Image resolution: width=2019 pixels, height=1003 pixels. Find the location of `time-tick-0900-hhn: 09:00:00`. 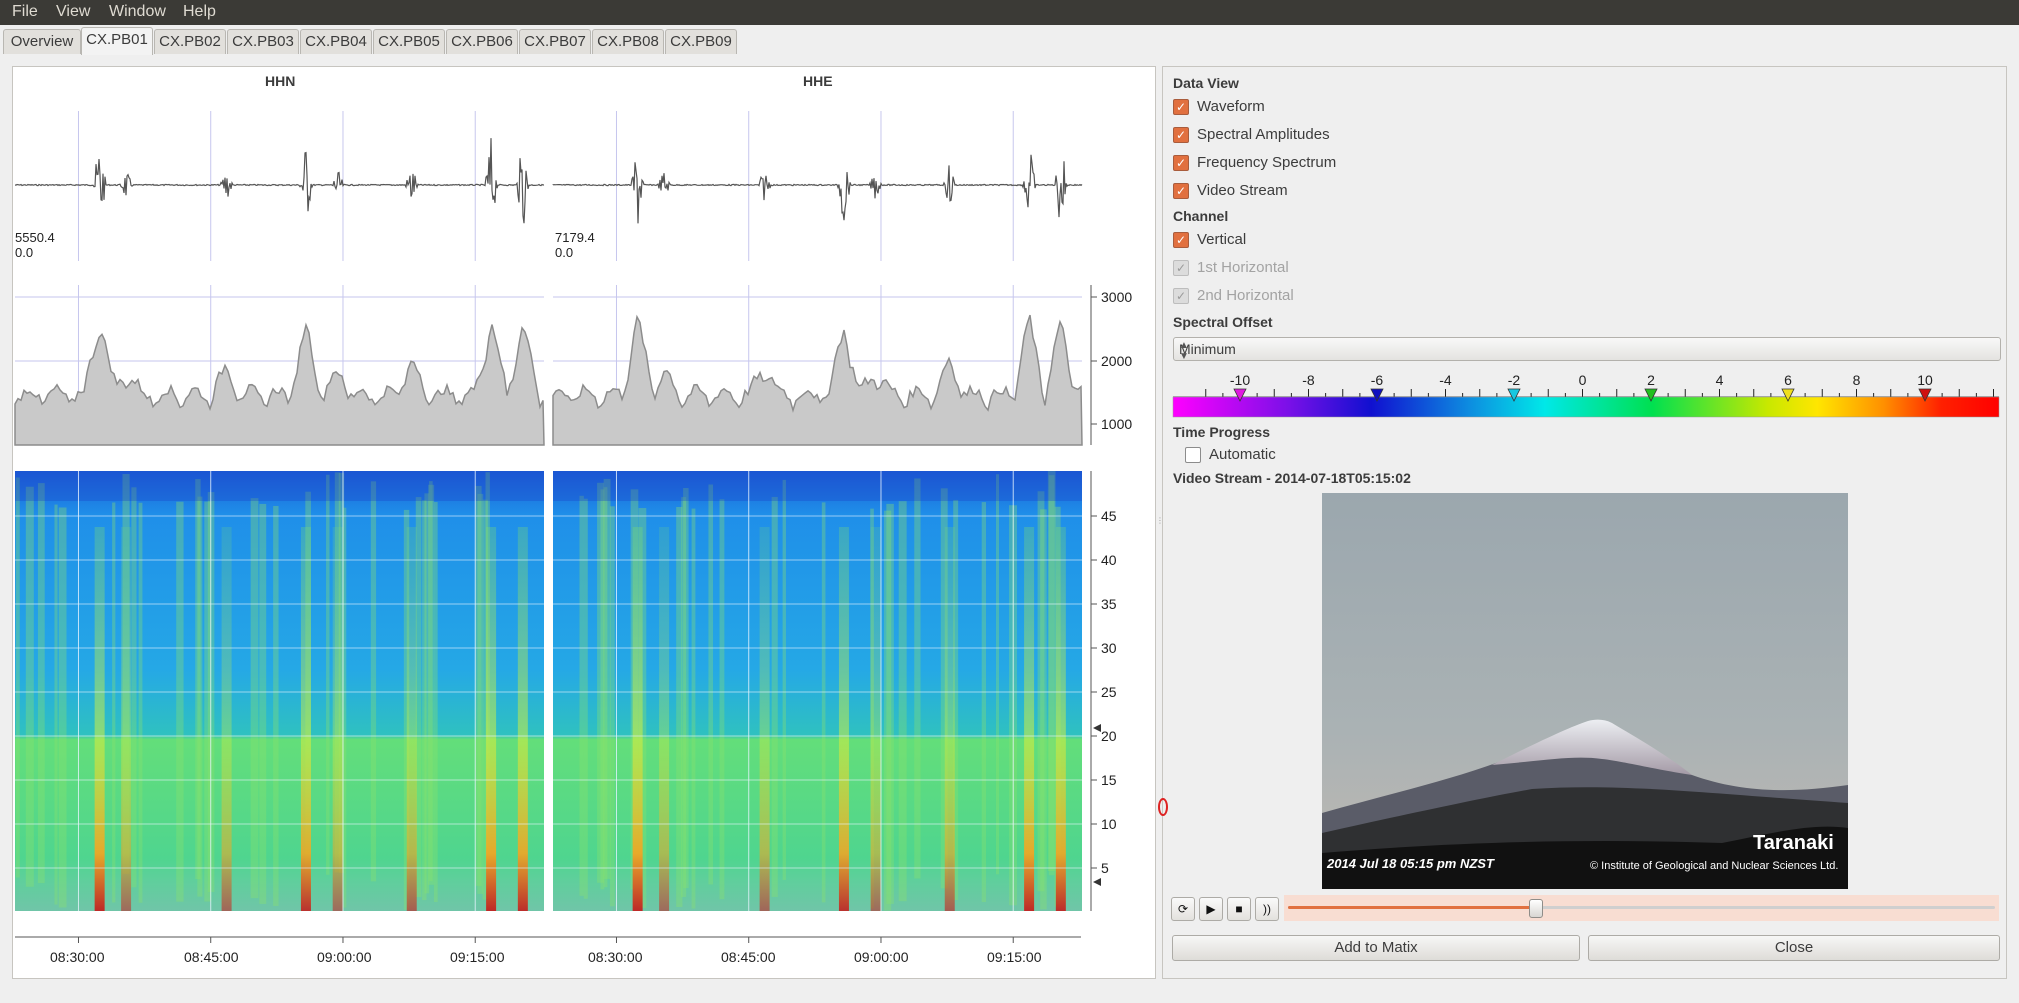

time-tick-0900-hhn: 09:00:00 is located at coordinates (344, 957).